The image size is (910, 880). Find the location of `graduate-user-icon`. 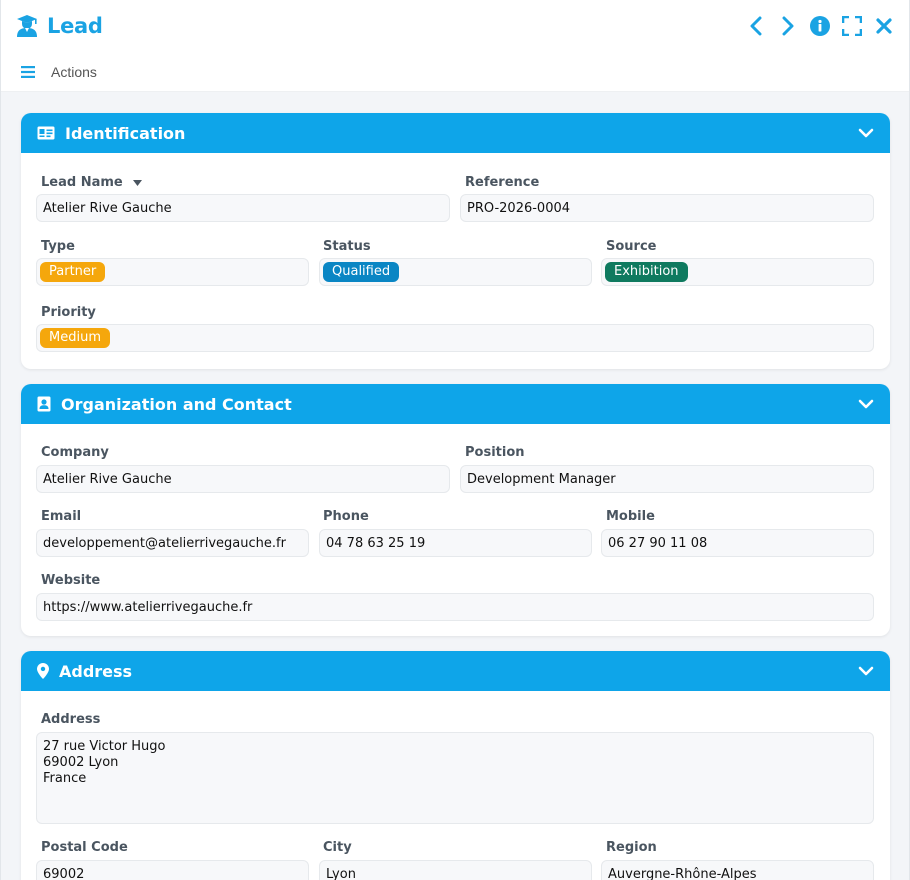

graduate-user-icon is located at coordinates (27, 26).